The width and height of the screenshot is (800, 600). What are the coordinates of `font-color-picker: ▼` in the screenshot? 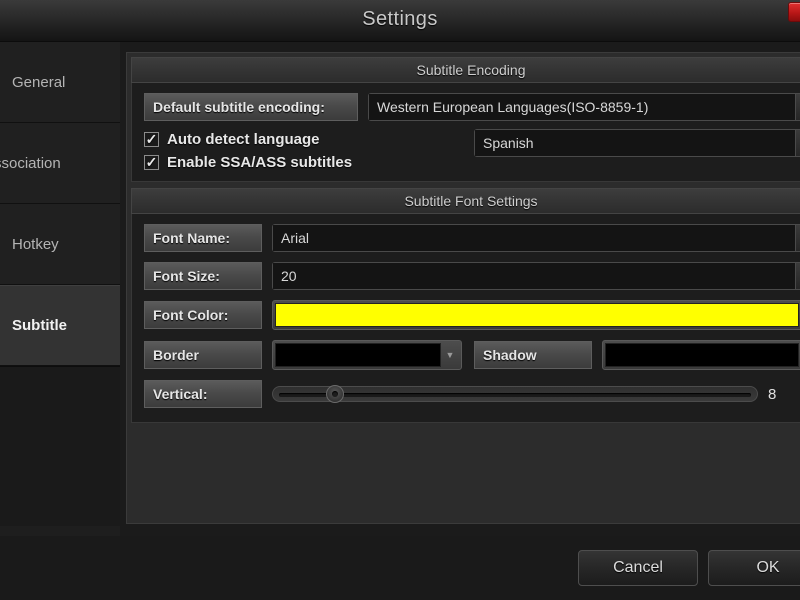 It's located at (536, 315).